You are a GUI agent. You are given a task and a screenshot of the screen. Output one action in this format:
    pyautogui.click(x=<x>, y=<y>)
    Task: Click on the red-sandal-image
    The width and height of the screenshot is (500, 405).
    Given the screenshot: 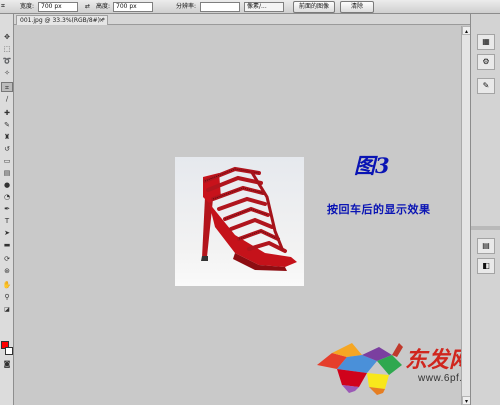 What is the action you would take?
    pyautogui.click(x=239, y=221)
    